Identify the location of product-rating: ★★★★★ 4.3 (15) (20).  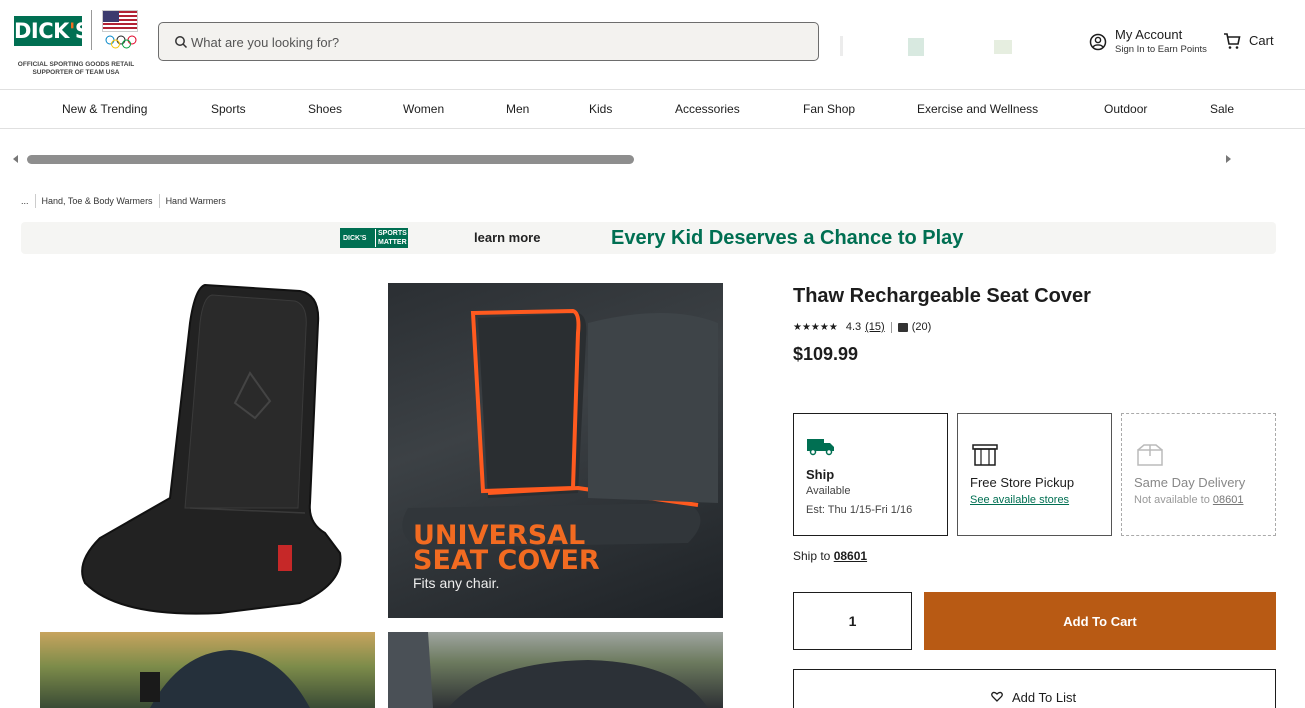
(862, 327).